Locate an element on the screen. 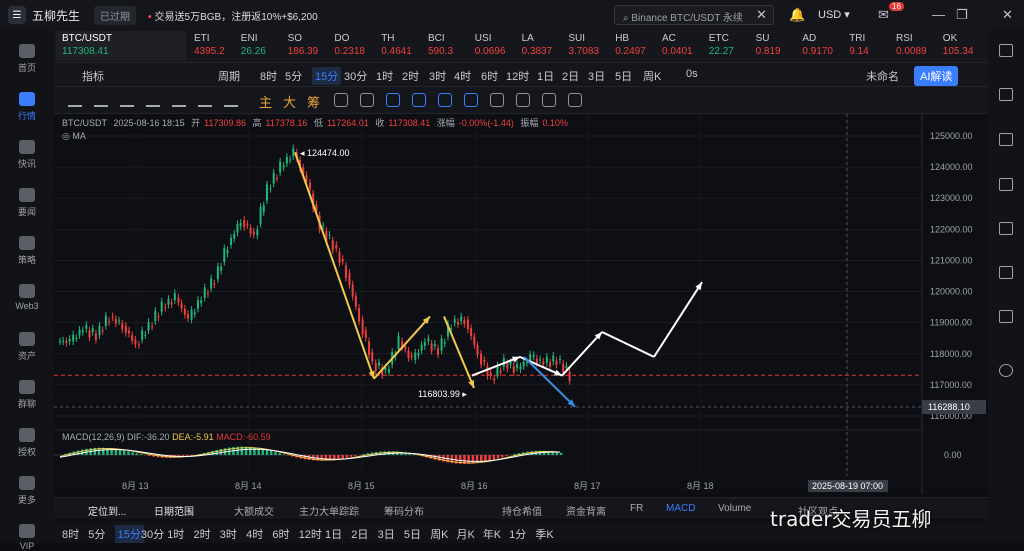 This screenshot has height=551, width=1024. toolbar-item-16: 周K is located at coordinates (652, 76).